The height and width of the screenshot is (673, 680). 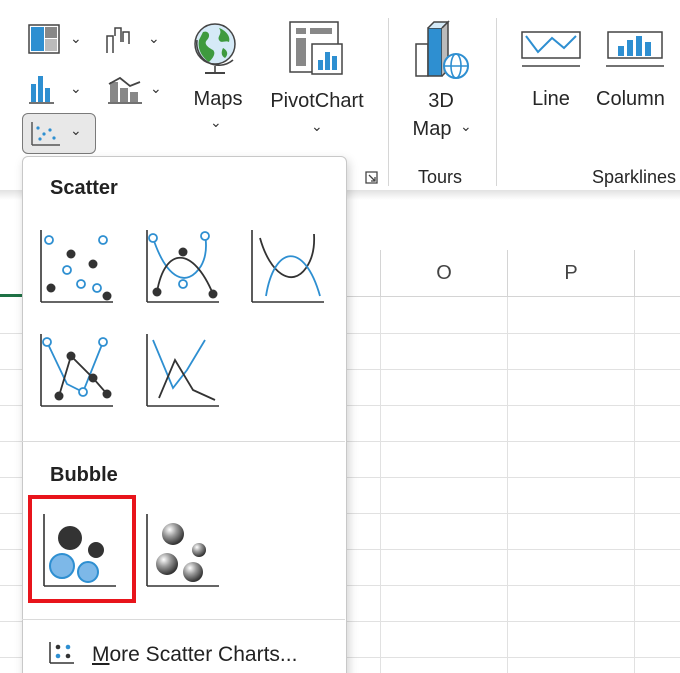 I want to click on 3d-map-label-line1: 3D, so click(x=441, y=101).